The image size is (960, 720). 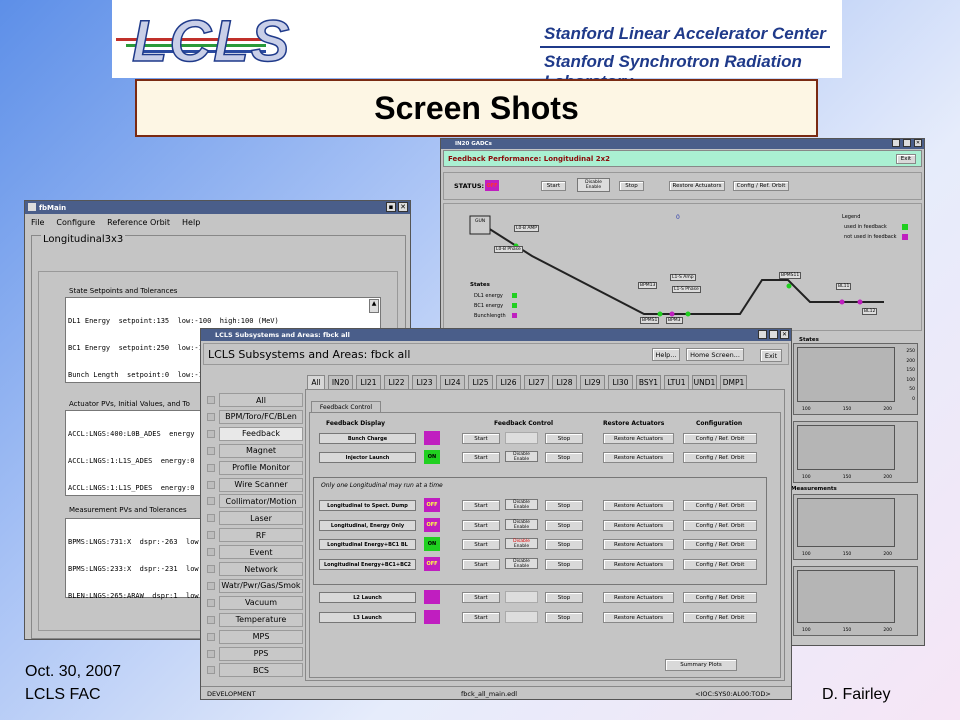 I want to click on area-tab: LI23, so click(x=424, y=382).